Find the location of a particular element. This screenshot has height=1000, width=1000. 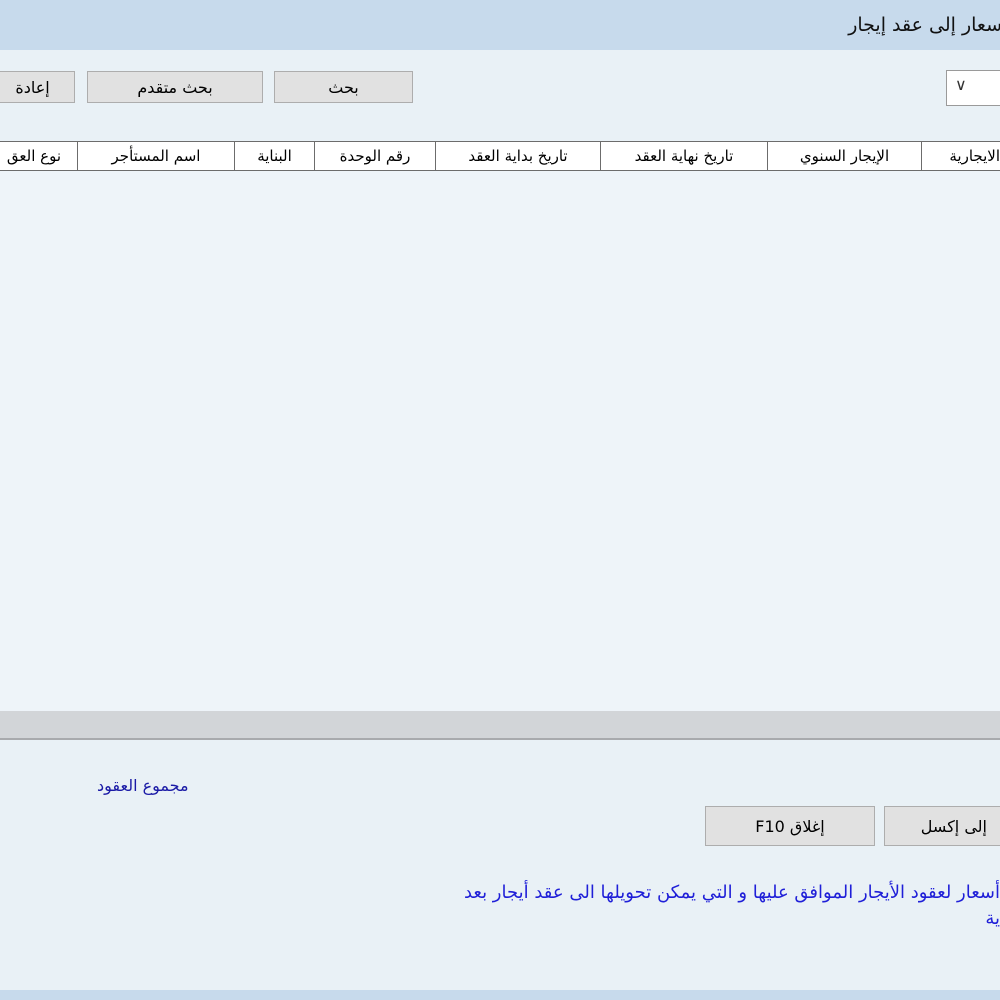

bottom-bar is located at coordinates (500, 995).